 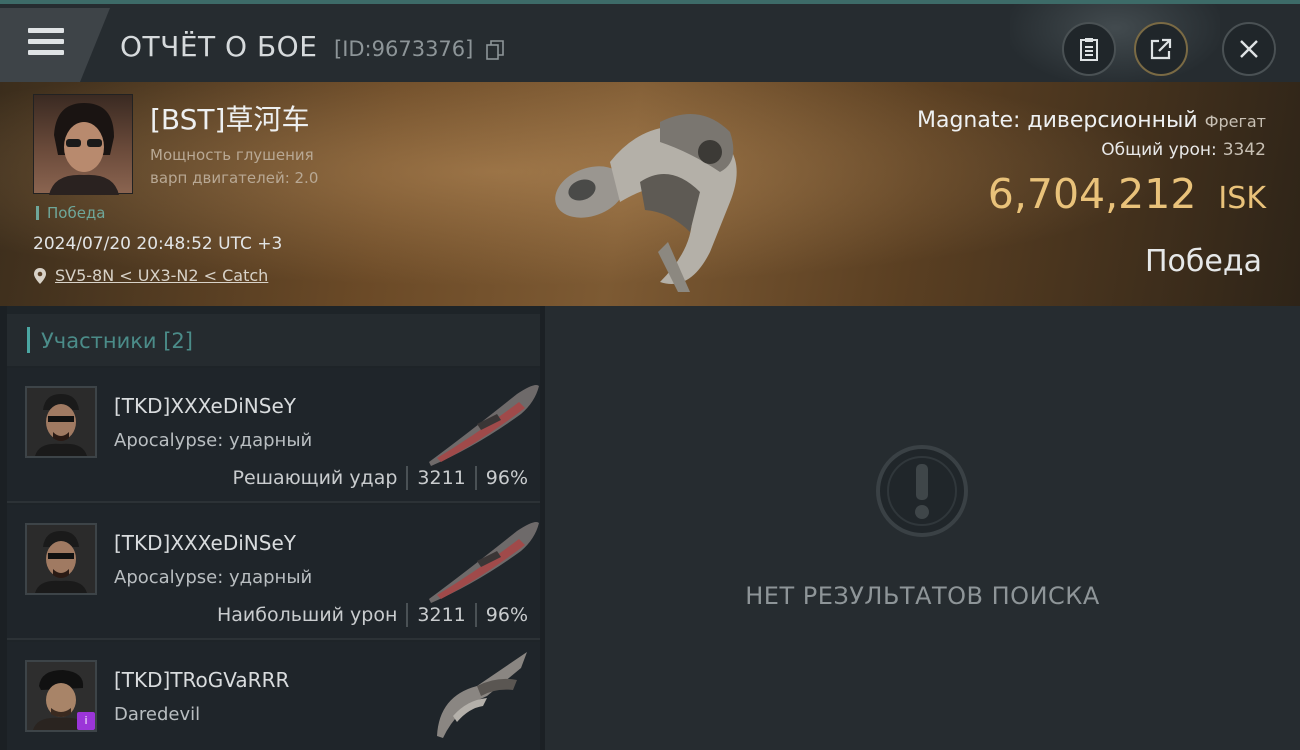 What do you see at coordinates (86, 721) in the screenshot?
I see `corp-badge-icon: i` at bounding box center [86, 721].